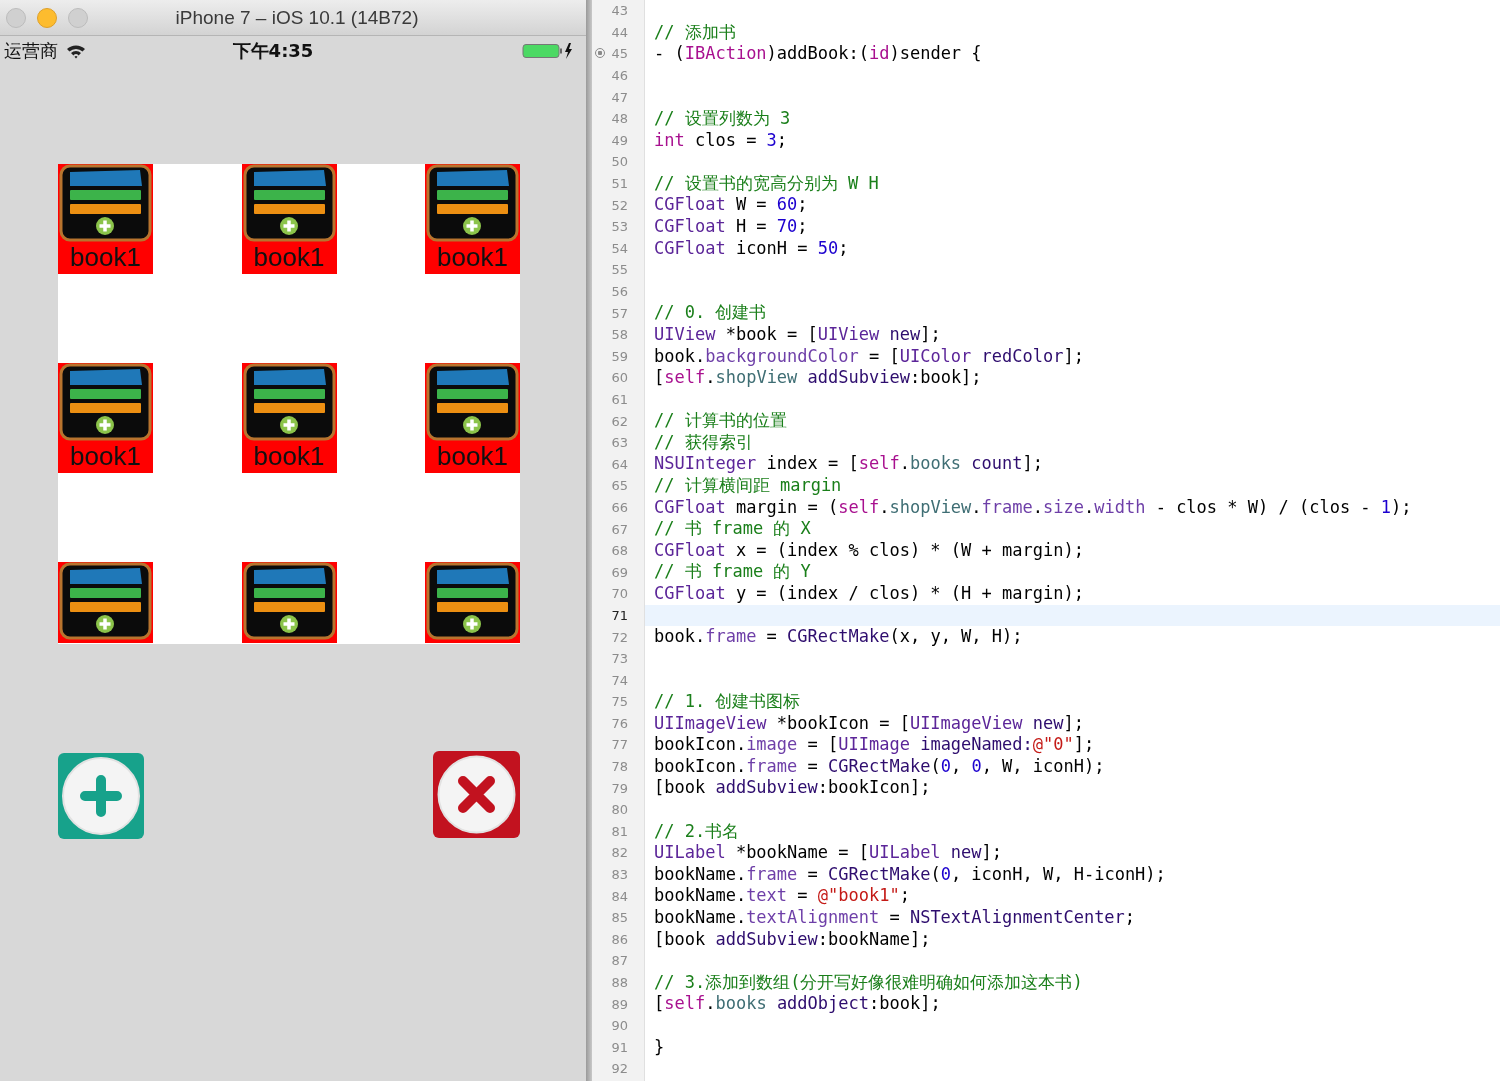 The width and height of the screenshot is (1500, 1081). What do you see at coordinates (869, 356) in the screenshot?
I see `code-line: book.backgroundColor = [UIColor redColor];` at bounding box center [869, 356].